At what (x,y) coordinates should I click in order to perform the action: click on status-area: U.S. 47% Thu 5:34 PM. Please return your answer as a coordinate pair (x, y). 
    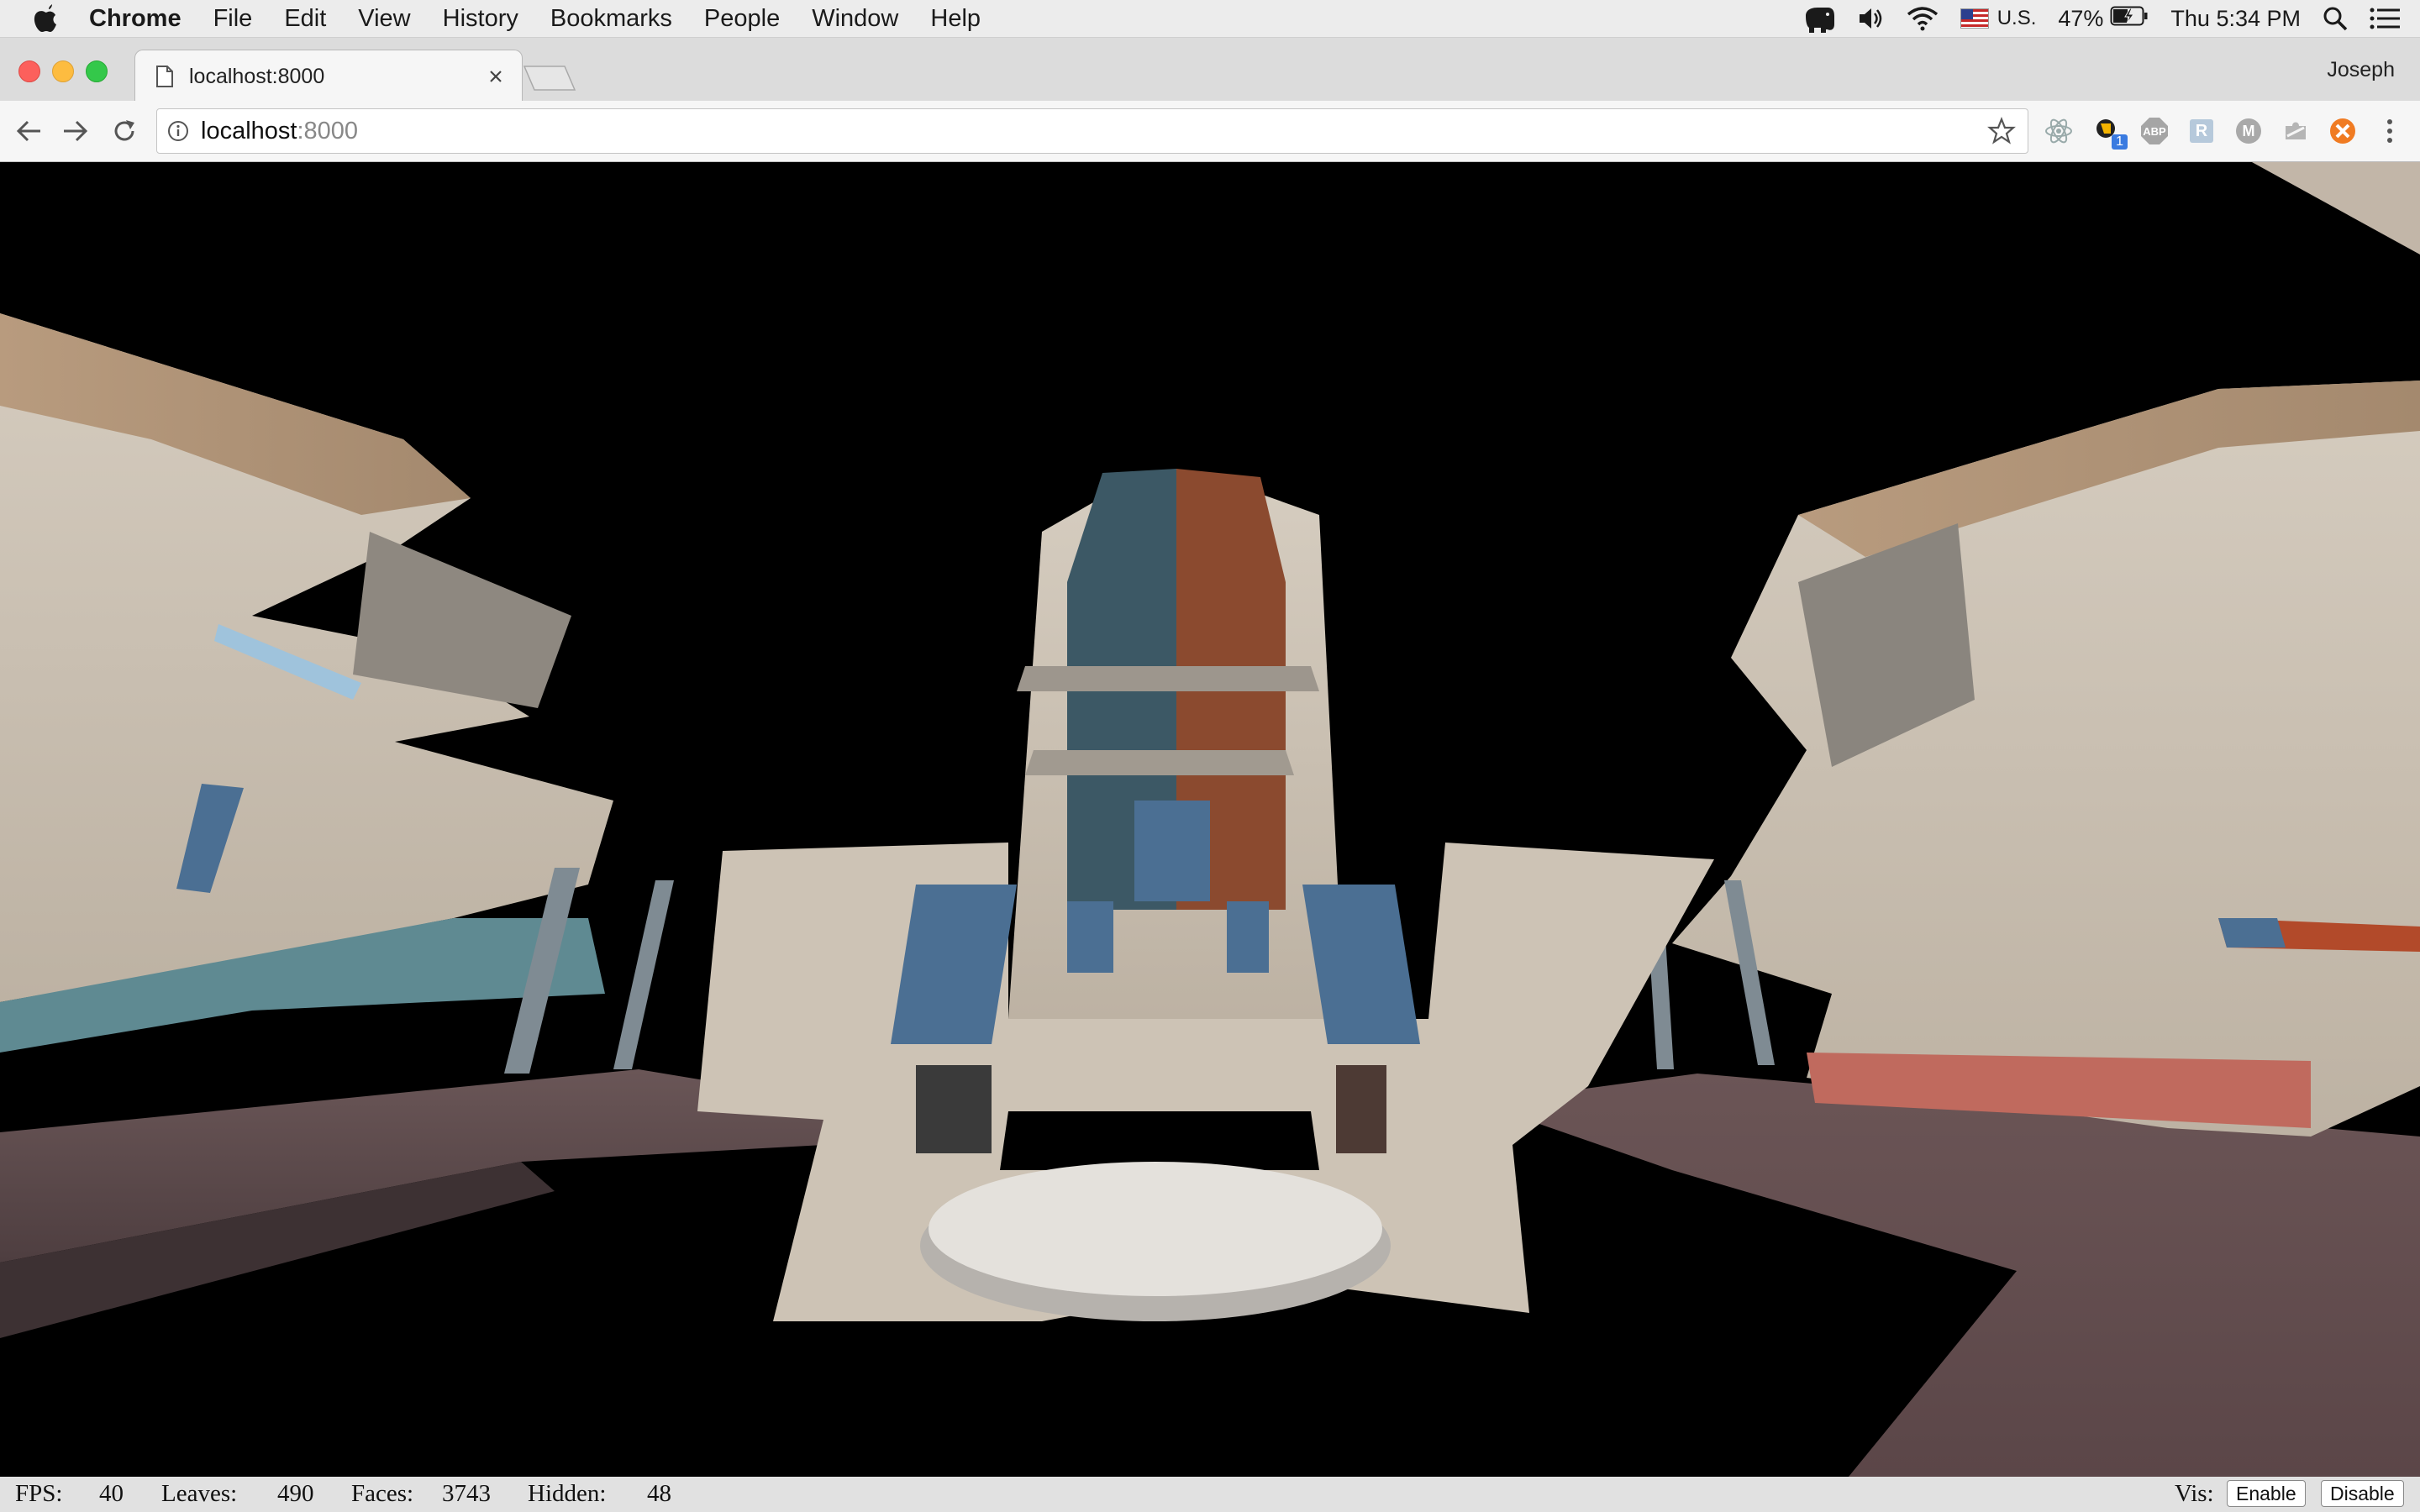
    Looking at the image, I should click on (2101, 18).